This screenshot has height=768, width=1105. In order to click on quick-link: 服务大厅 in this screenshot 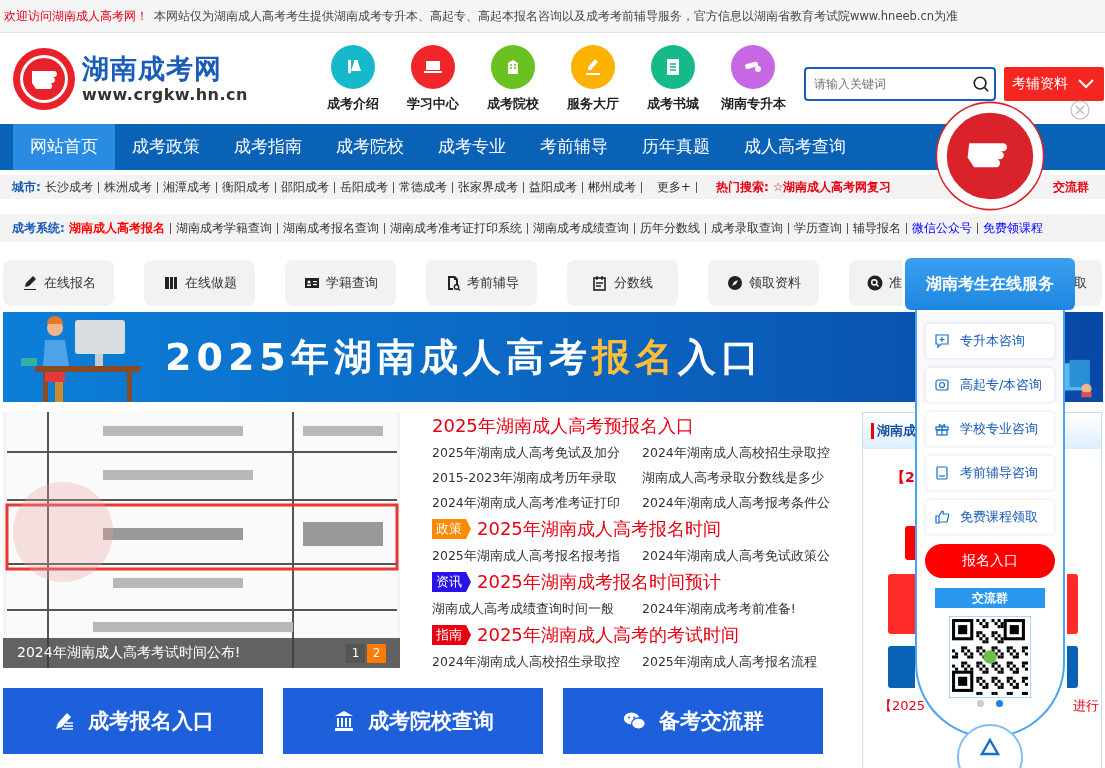, I will do `click(593, 78)`.